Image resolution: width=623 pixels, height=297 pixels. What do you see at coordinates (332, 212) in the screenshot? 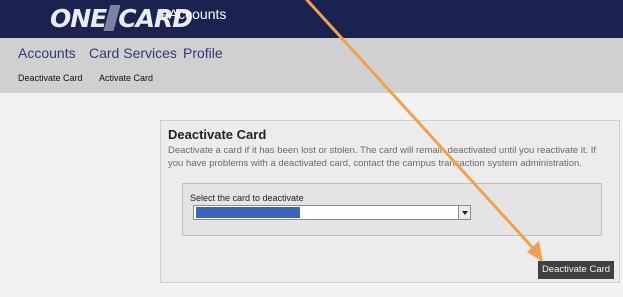
I see `card-select-dropdown` at bounding box center [332, 212].